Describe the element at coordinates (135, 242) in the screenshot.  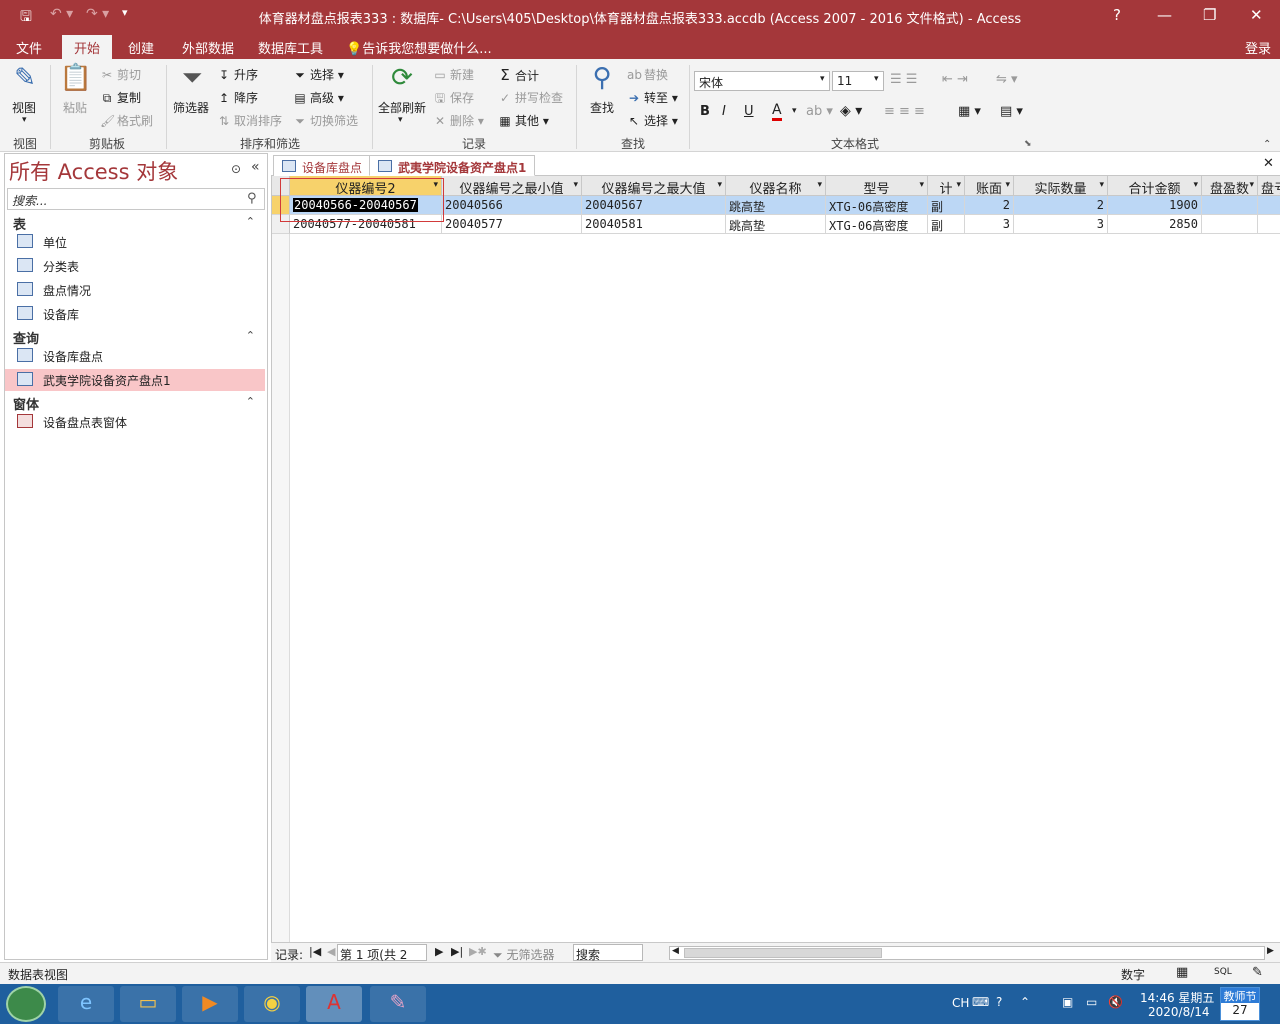
I see `nav-item-table: 单位` at that location.